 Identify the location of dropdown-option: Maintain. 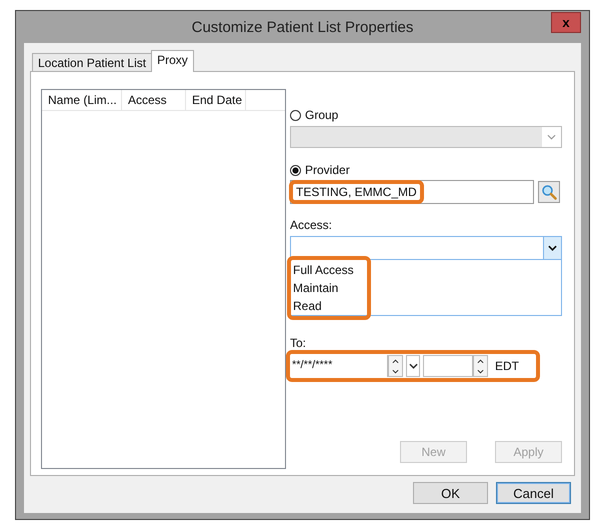
(330, 288).